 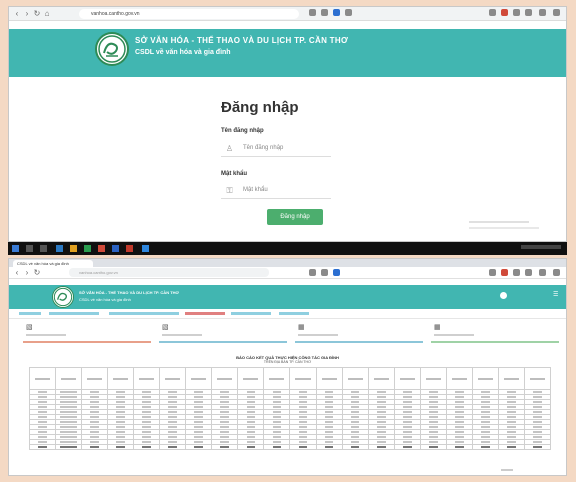 I want to click on stat-card-icon: ▧, so click(x=165, y=327).